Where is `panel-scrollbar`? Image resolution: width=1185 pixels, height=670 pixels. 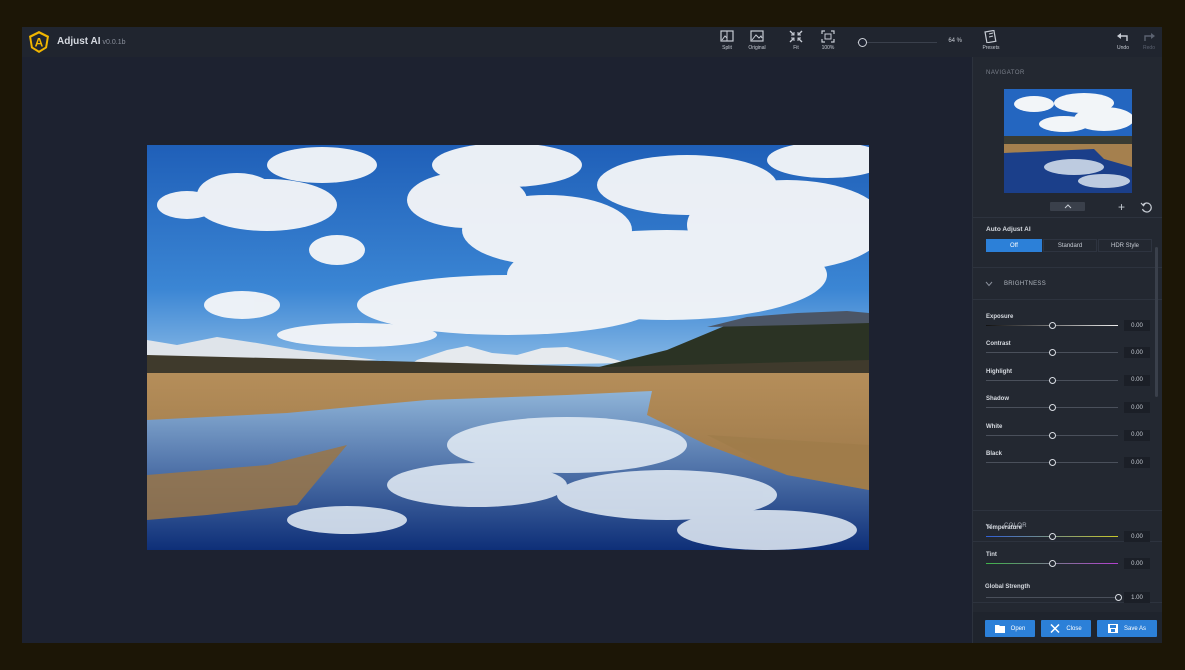
panel-scrollbar is located at coordinates (1156, 322).